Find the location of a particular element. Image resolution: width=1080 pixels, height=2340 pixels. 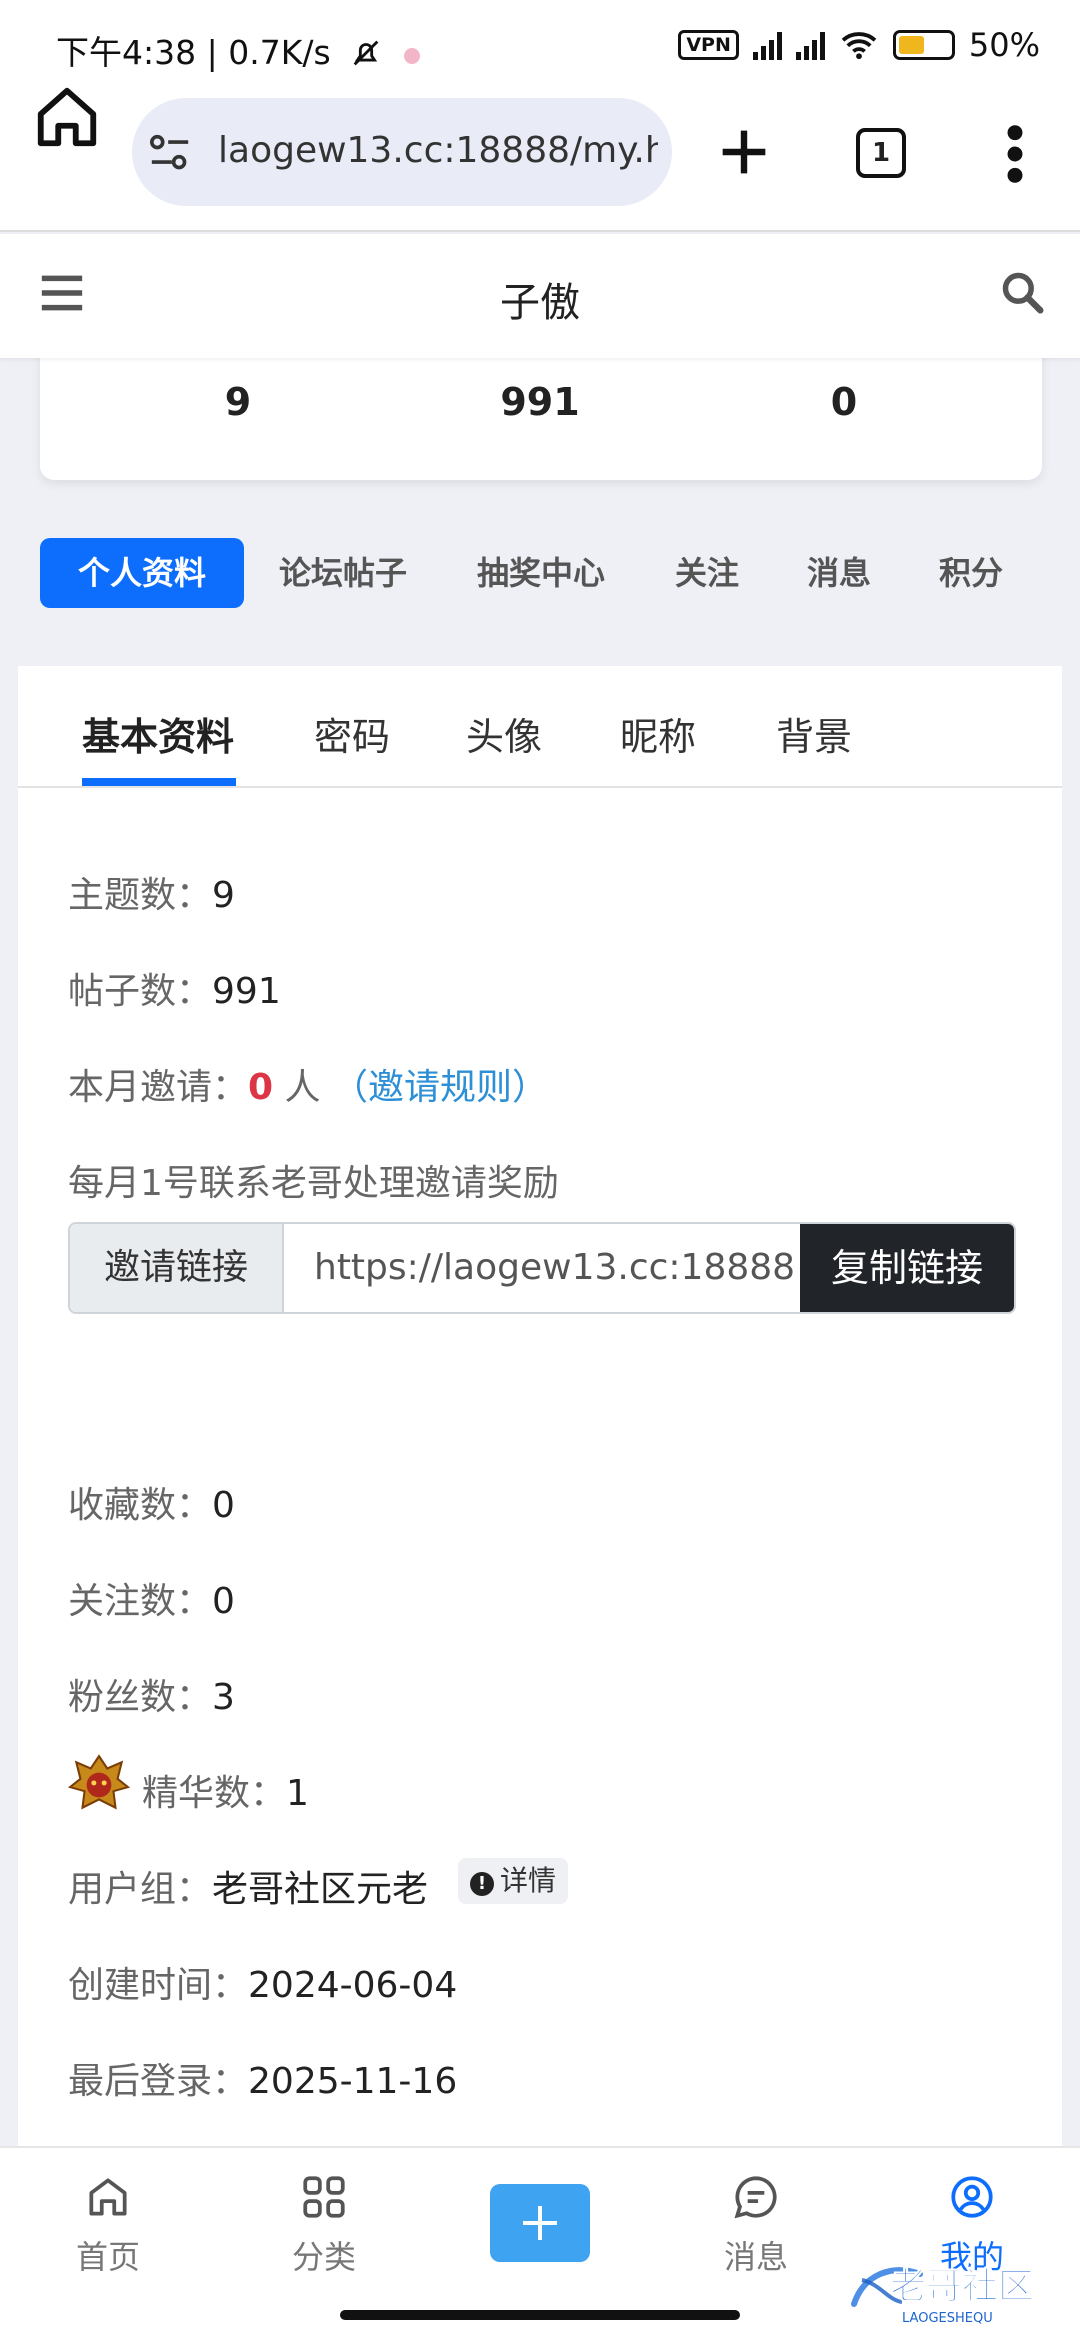

created-row: 创建时间：2024-06-04 is located at coordinates (262, 1982).